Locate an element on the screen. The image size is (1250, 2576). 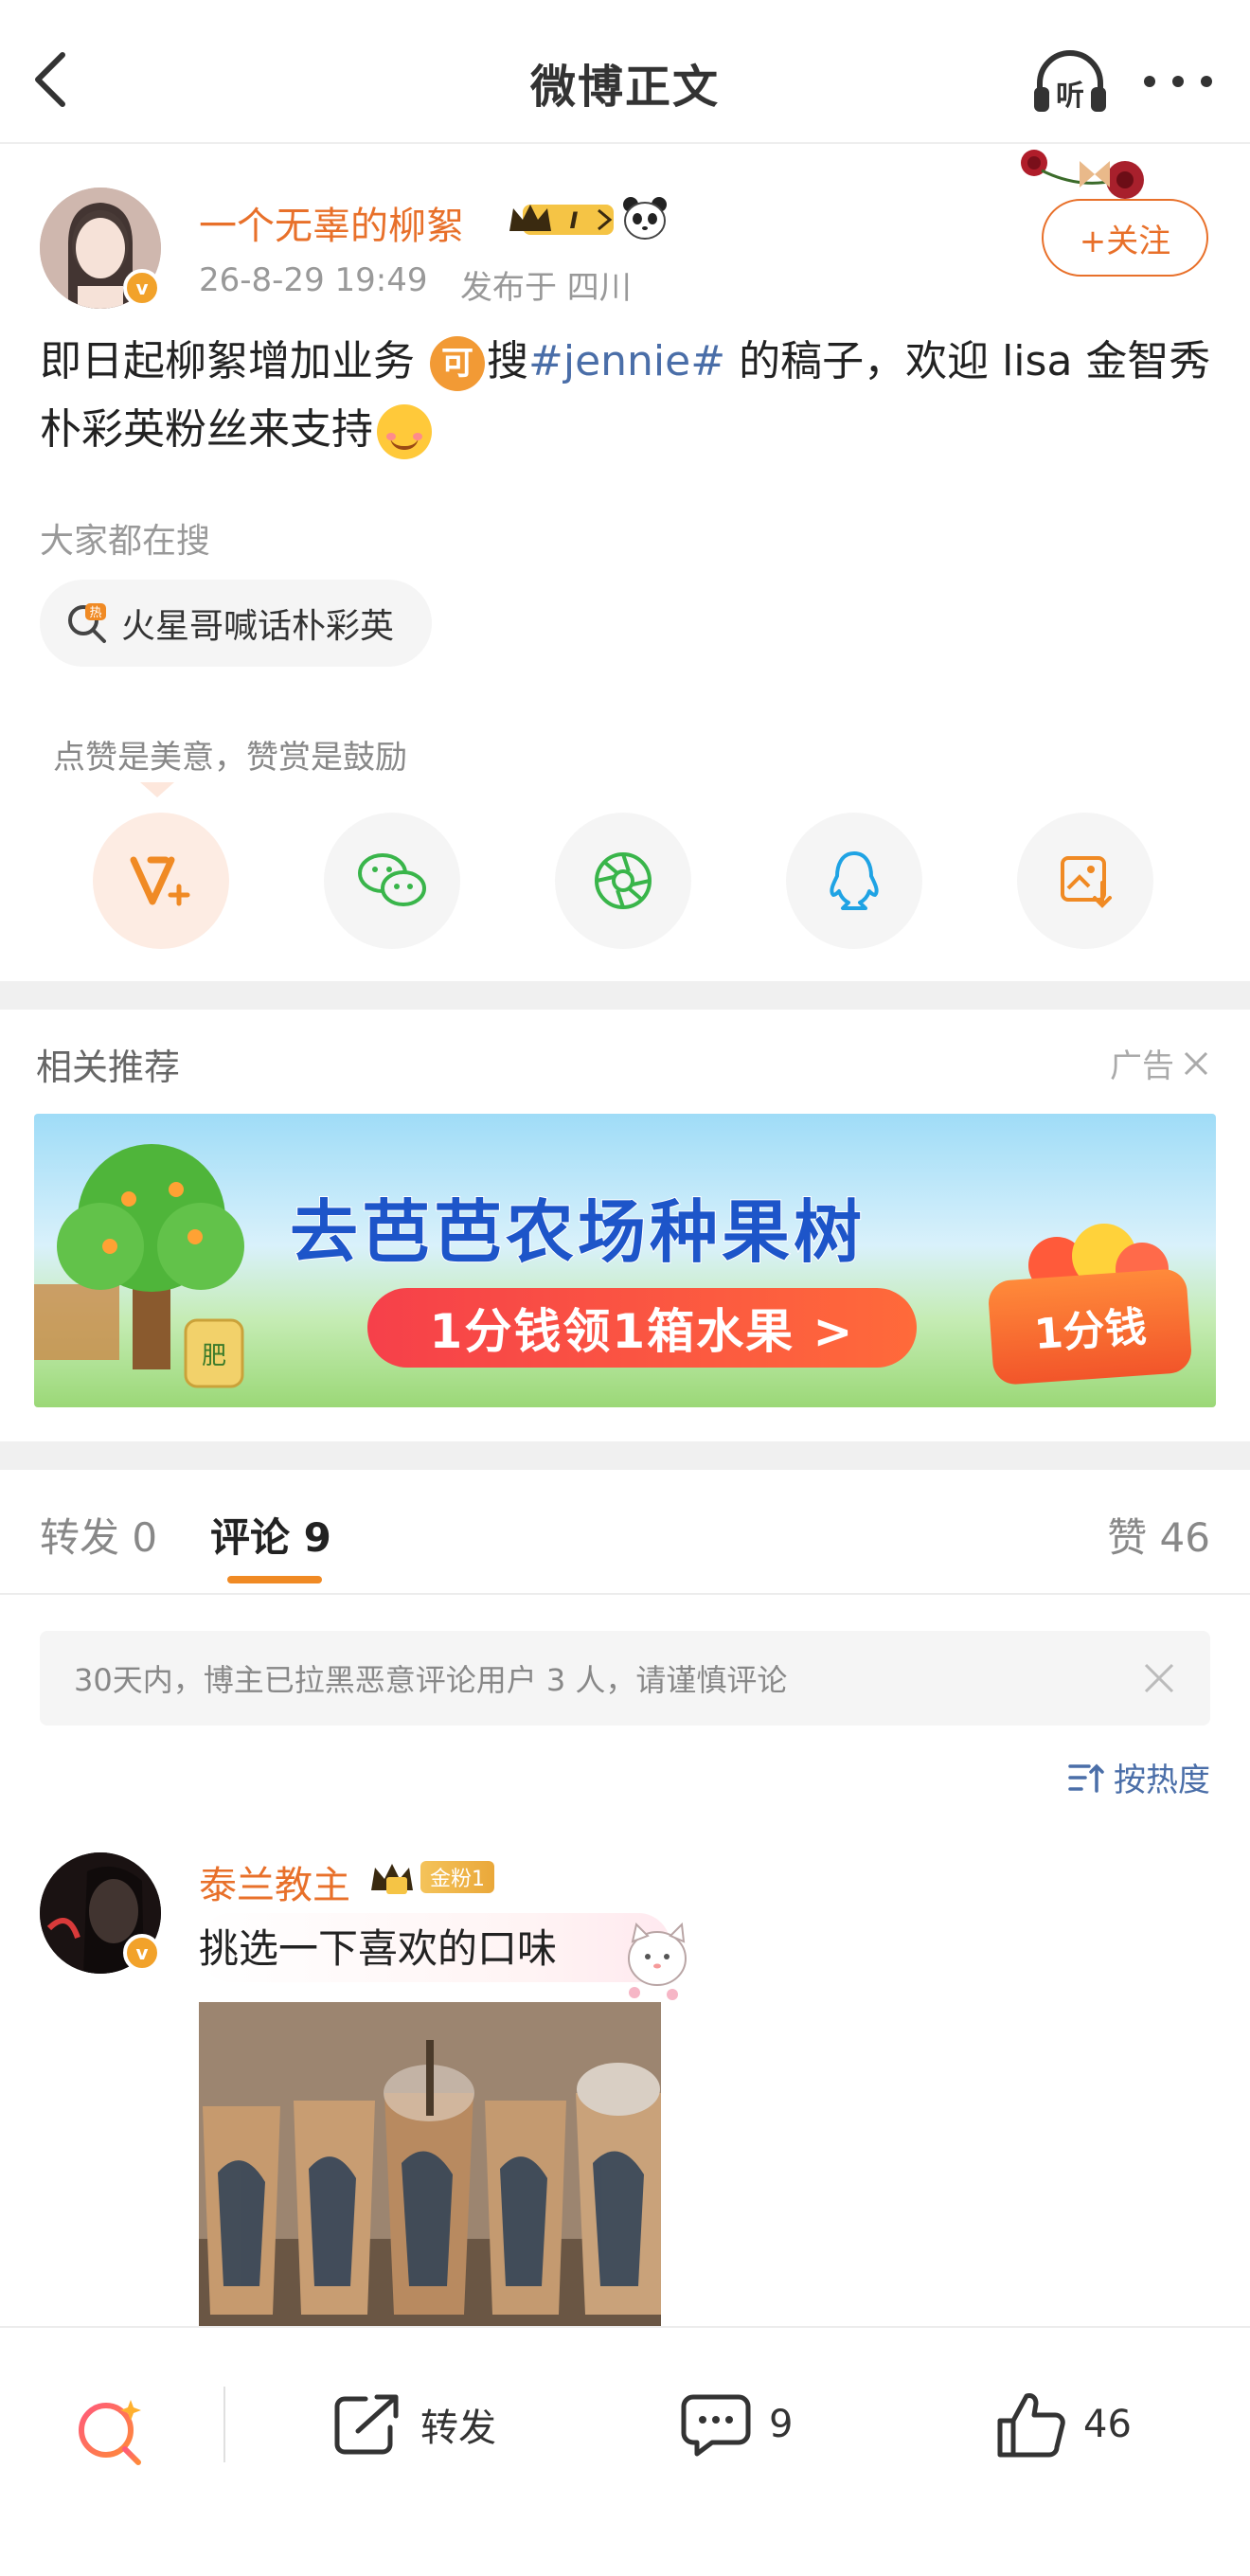
repost-button: 转发 is located at coordinates (413, 2424).